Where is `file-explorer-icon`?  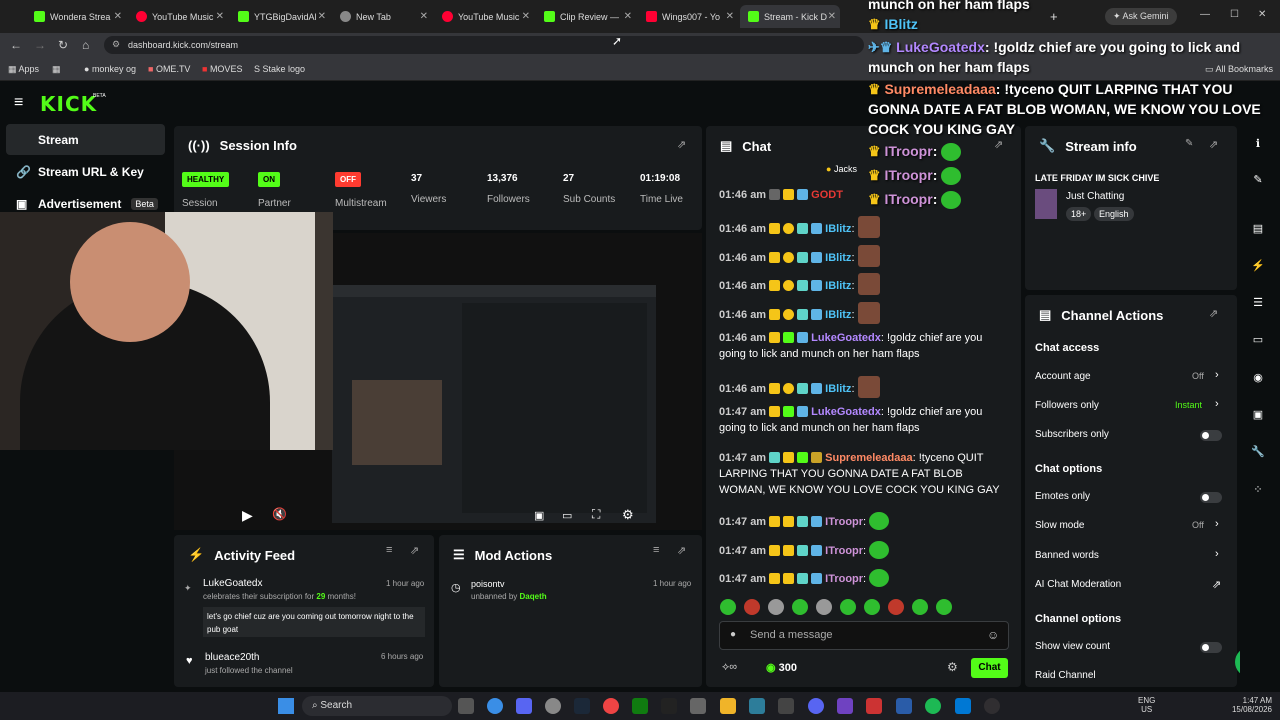
file-explorer-icon is located at coordinates (728, 706).